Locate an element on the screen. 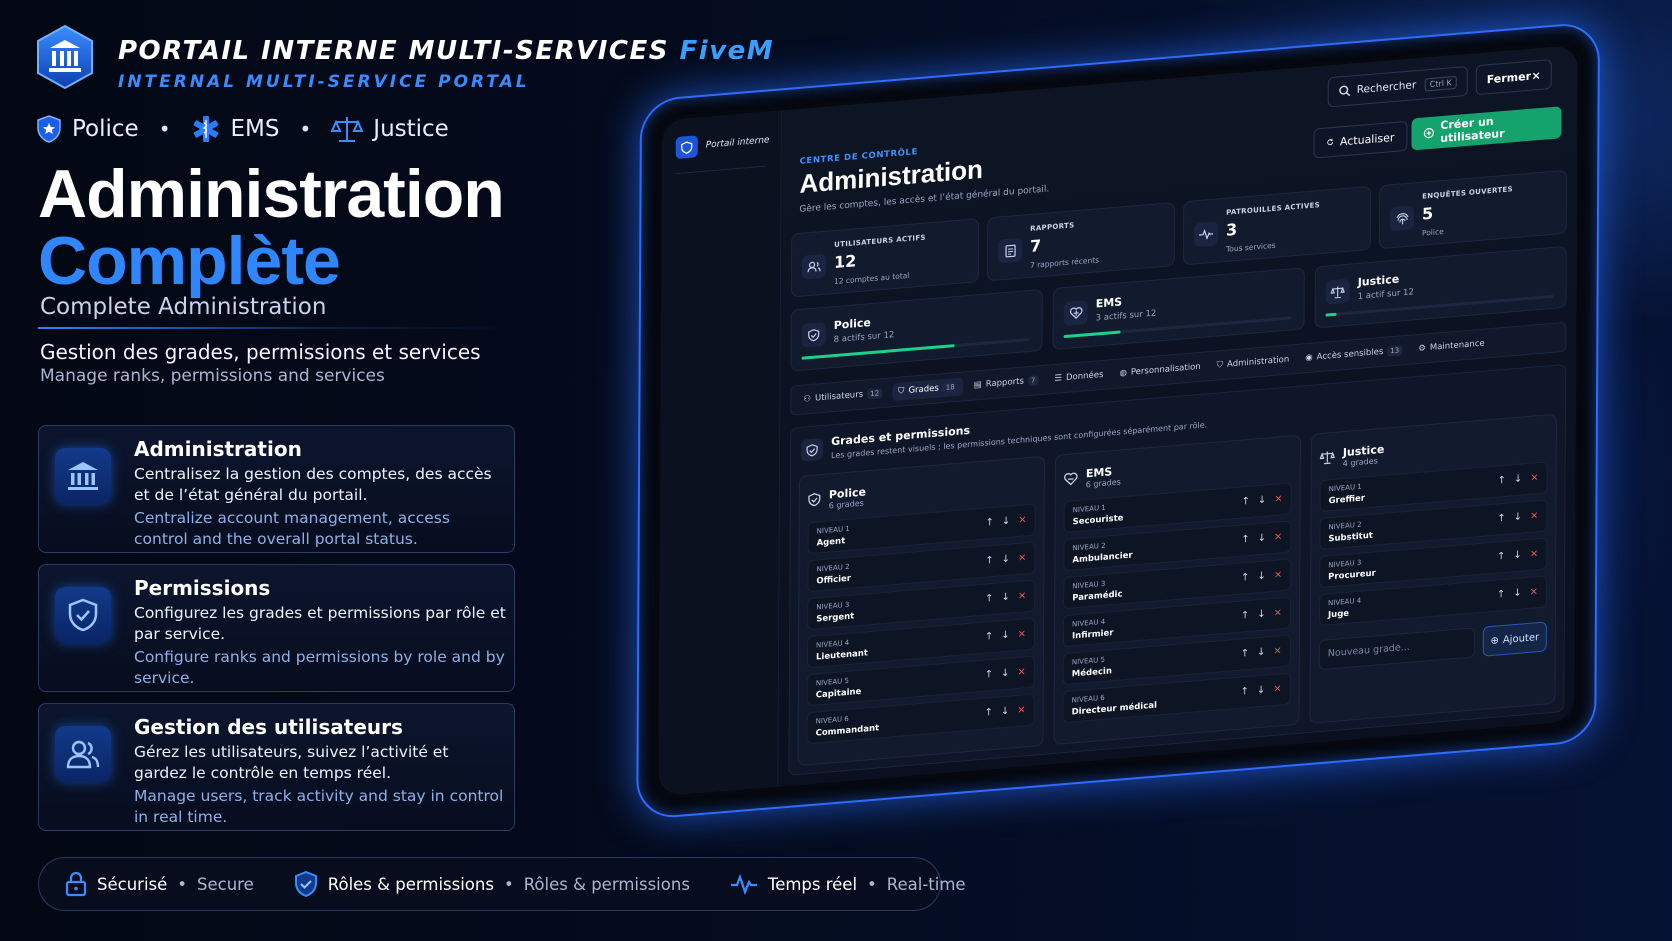  search-button: Rechercher Ctrl K is located at coordinates (1397, 86).